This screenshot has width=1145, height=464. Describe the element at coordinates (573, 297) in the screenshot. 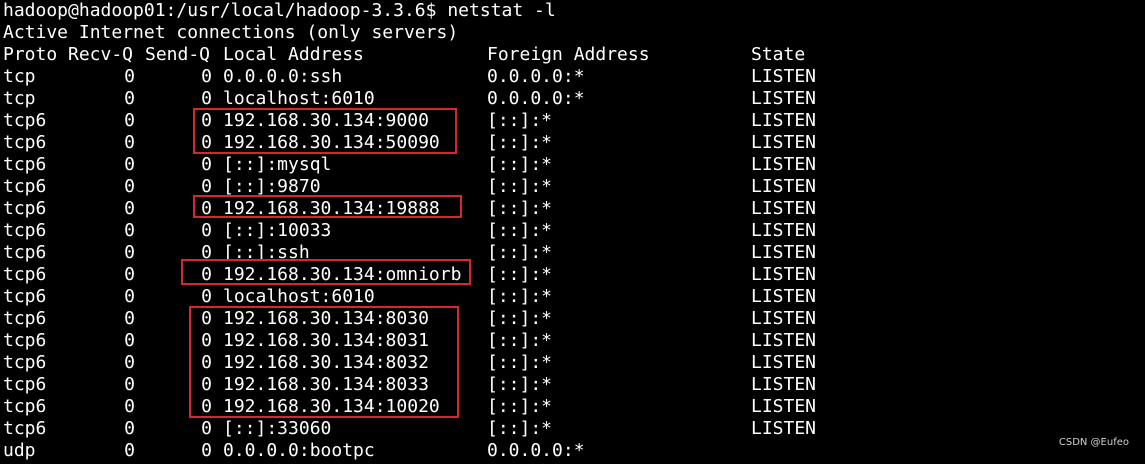

I see `table-row: tcp6 0 0 localhost:6010 [::]:* LISTEN` at that location.